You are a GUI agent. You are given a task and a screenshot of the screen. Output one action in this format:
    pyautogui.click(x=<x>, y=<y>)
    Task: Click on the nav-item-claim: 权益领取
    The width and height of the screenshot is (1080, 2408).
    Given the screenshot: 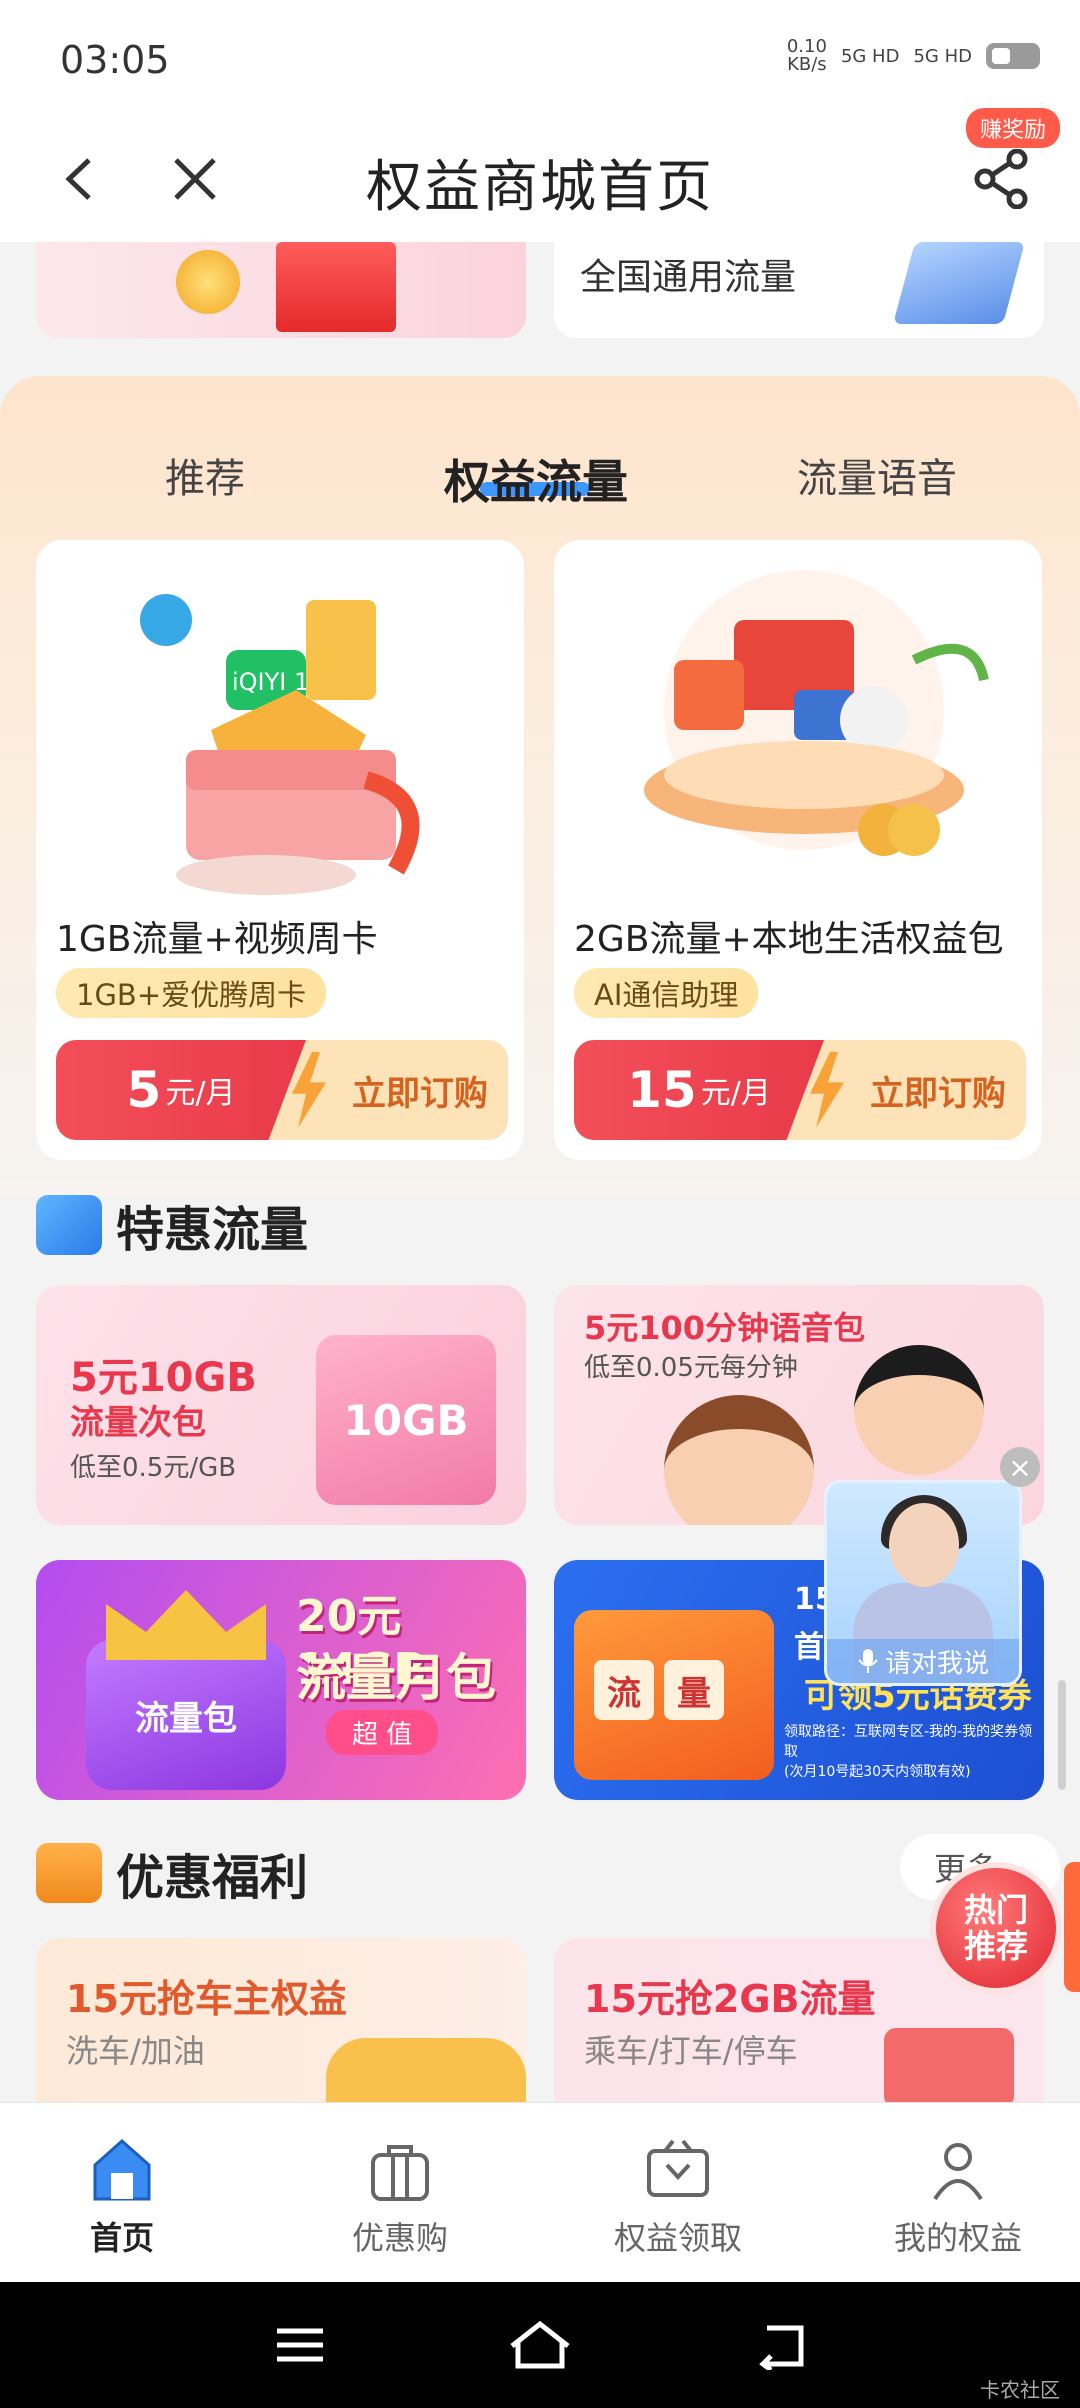 What is the action you would take?
    pyautogui.click(x=678, y=2197)
    